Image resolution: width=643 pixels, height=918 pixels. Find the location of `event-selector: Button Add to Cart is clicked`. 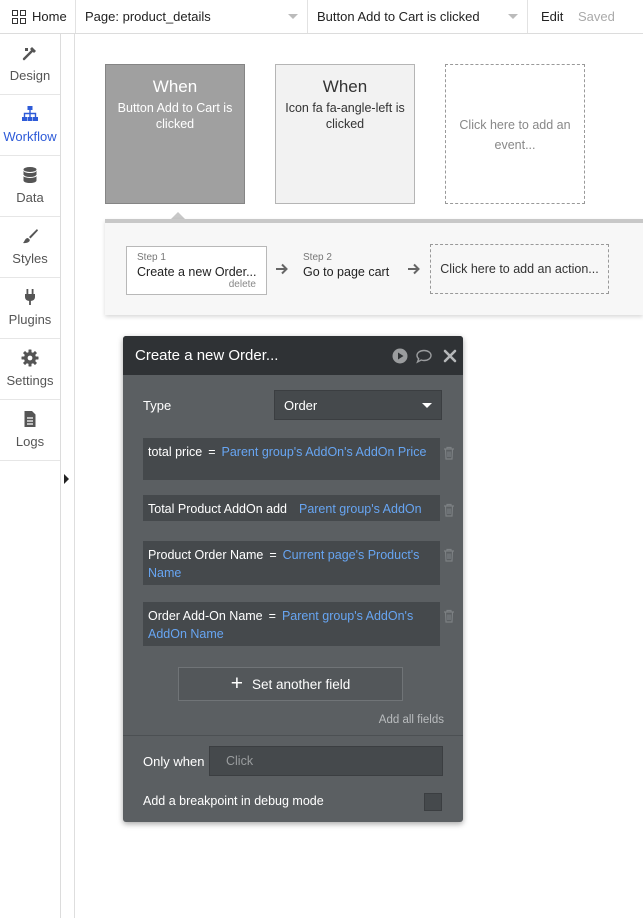

event-selector: Button Add to Cart is clicked is located at coordinates (418, 16).